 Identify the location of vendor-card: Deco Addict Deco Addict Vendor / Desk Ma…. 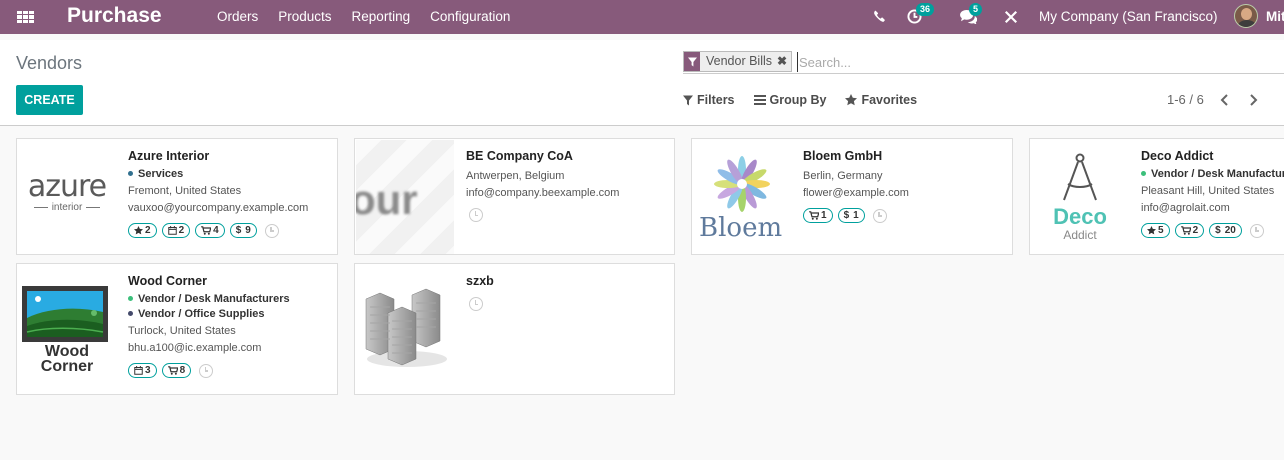
(1156, 196).